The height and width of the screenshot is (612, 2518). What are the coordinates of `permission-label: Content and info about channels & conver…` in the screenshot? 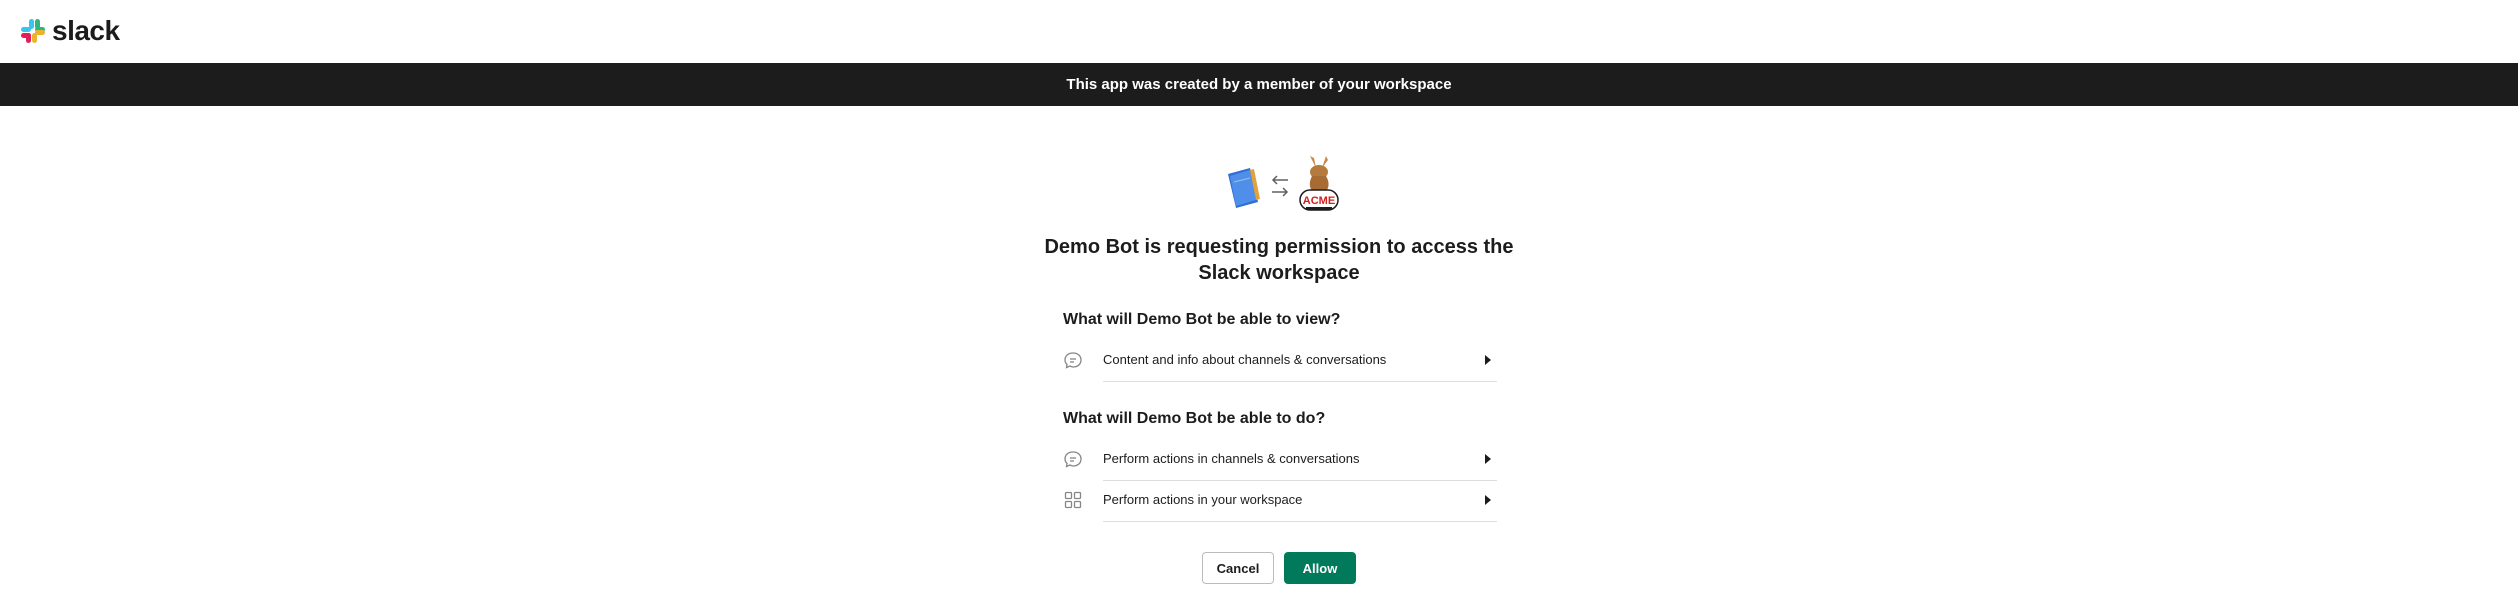 It's located at (1245, 359).